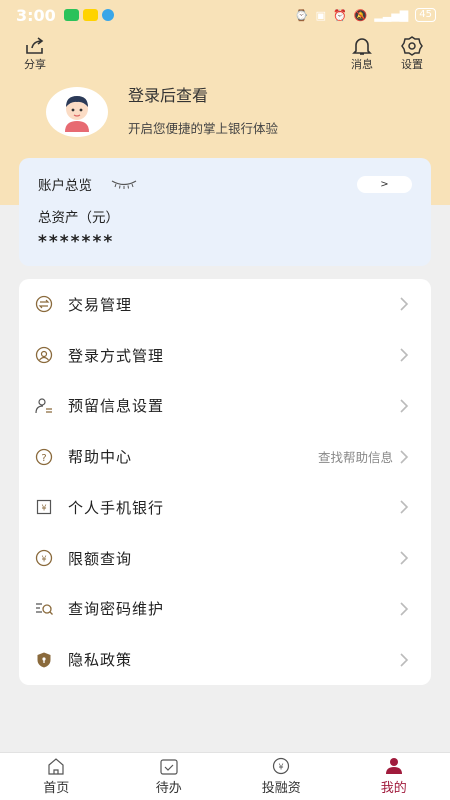 The image size is (450, 800). I want to click on menu-label: 限额查询, so click(100, 558).